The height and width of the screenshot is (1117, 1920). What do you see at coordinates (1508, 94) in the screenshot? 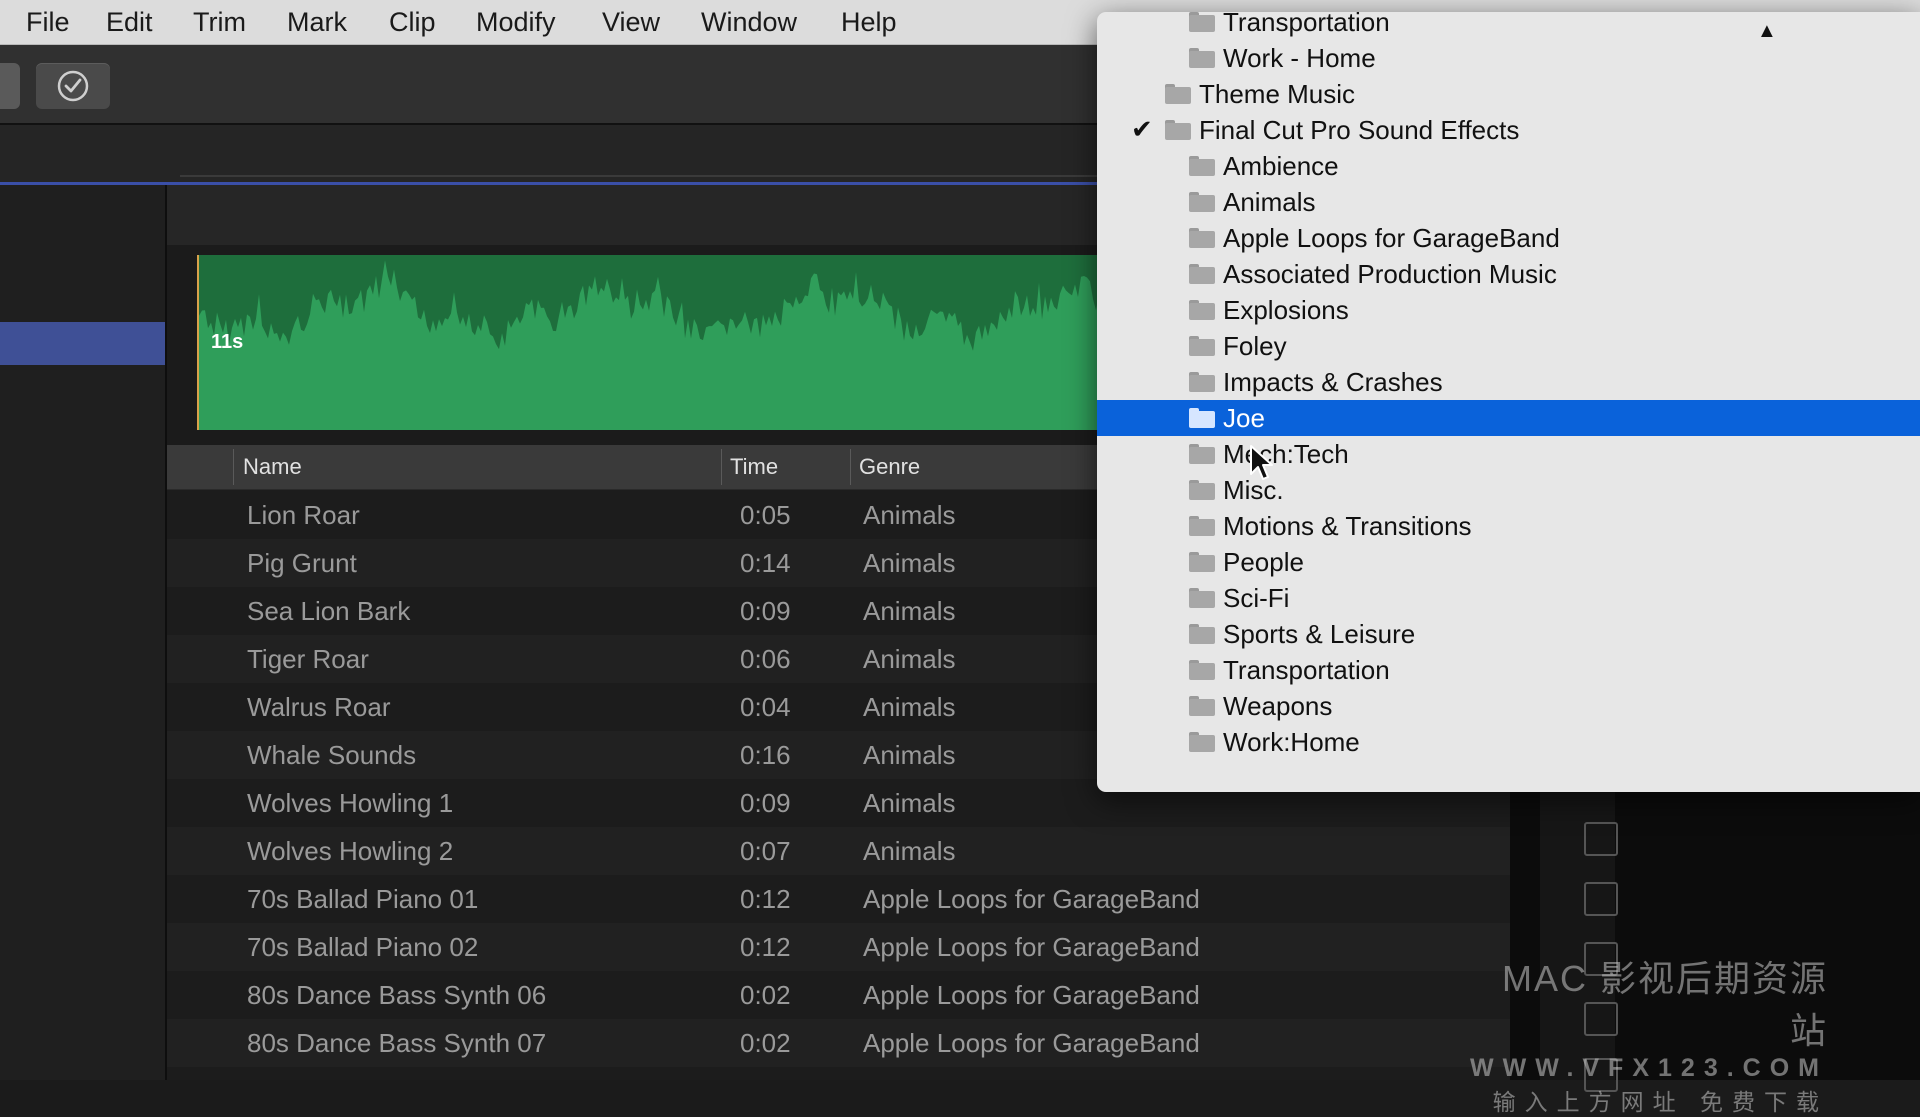
I see `menu-item-theme-music: Theme Music` at bounding box center [1508, 94].